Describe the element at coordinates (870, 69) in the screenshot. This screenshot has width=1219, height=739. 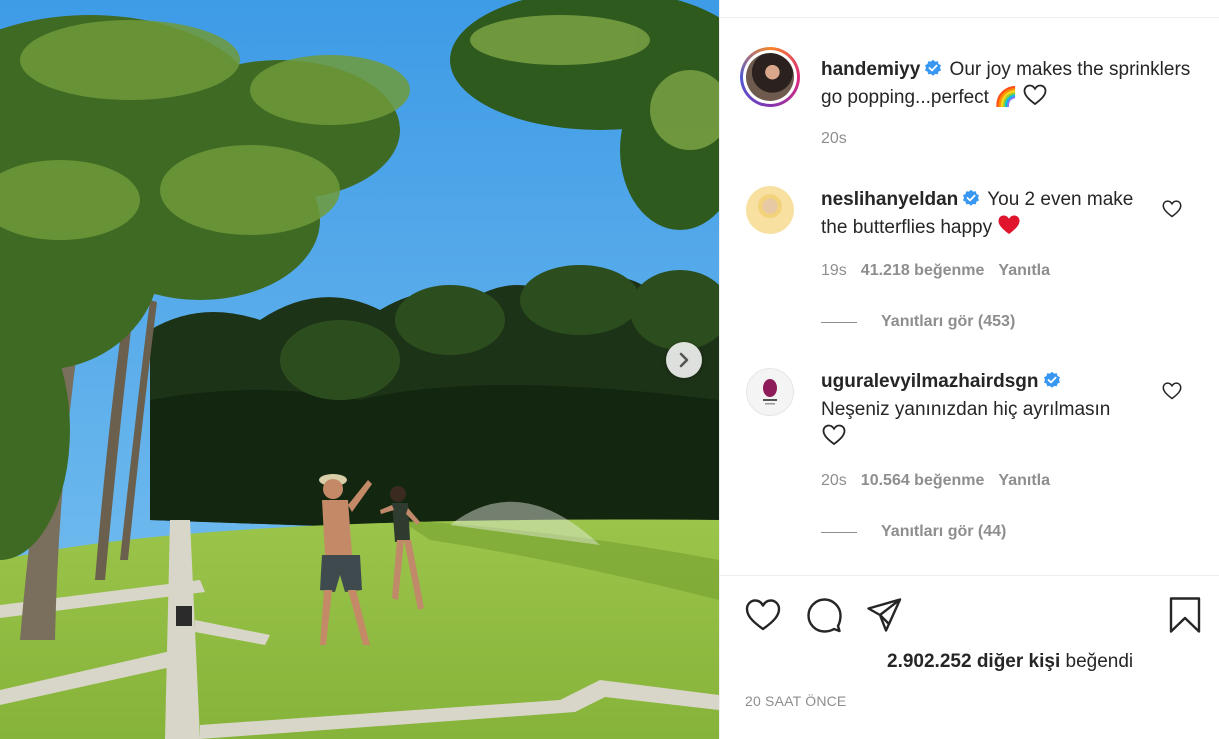
I see `author-username: handemiyy` at that location.